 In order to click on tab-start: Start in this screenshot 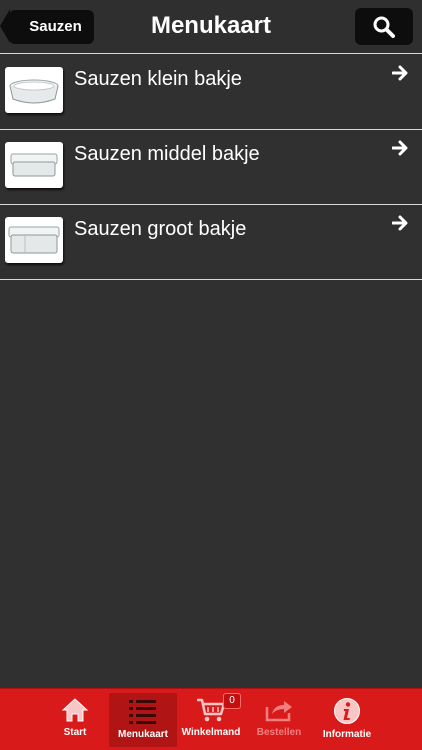, I will do `click(75, 719)`.